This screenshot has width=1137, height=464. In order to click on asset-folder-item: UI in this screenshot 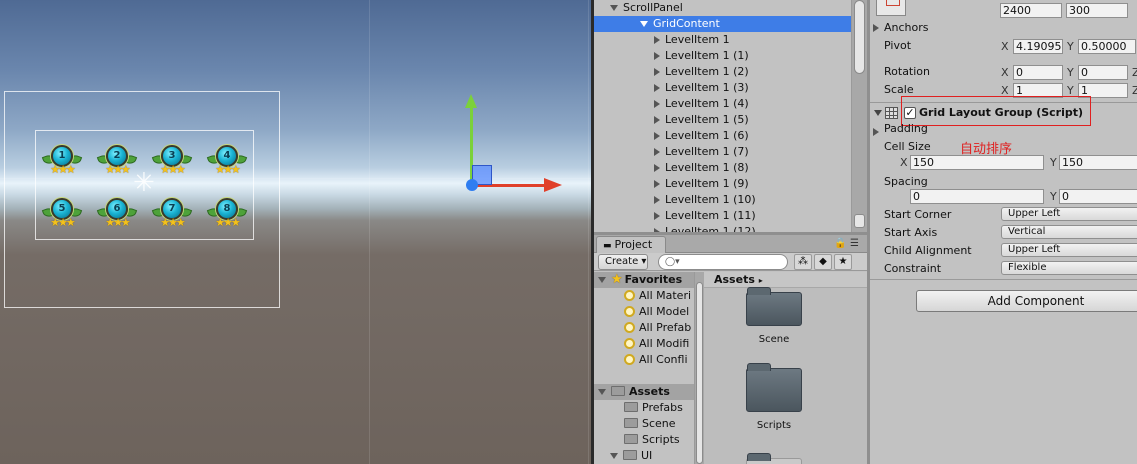, I will do `click(644, 456)`.